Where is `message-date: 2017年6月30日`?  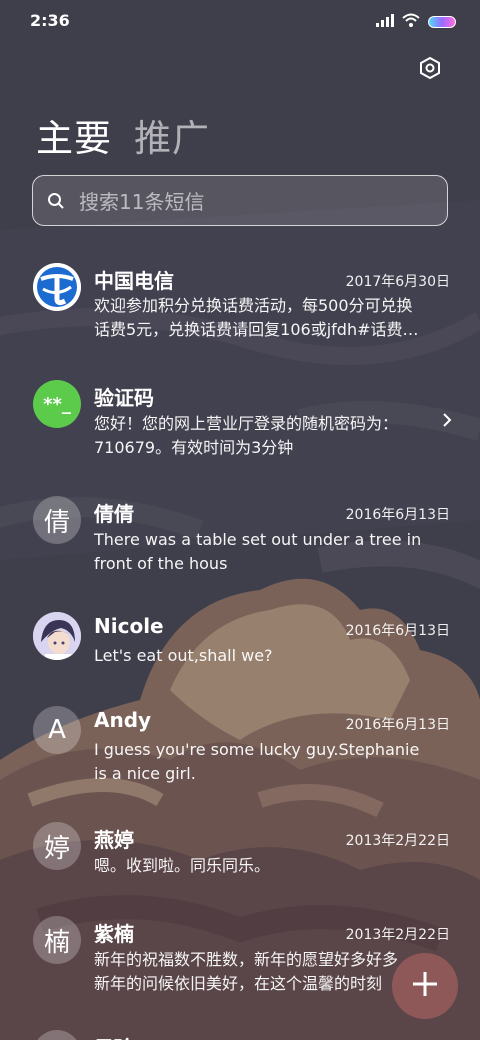 message-date: 2017年6月30日 is located at coordinates (397, 282).